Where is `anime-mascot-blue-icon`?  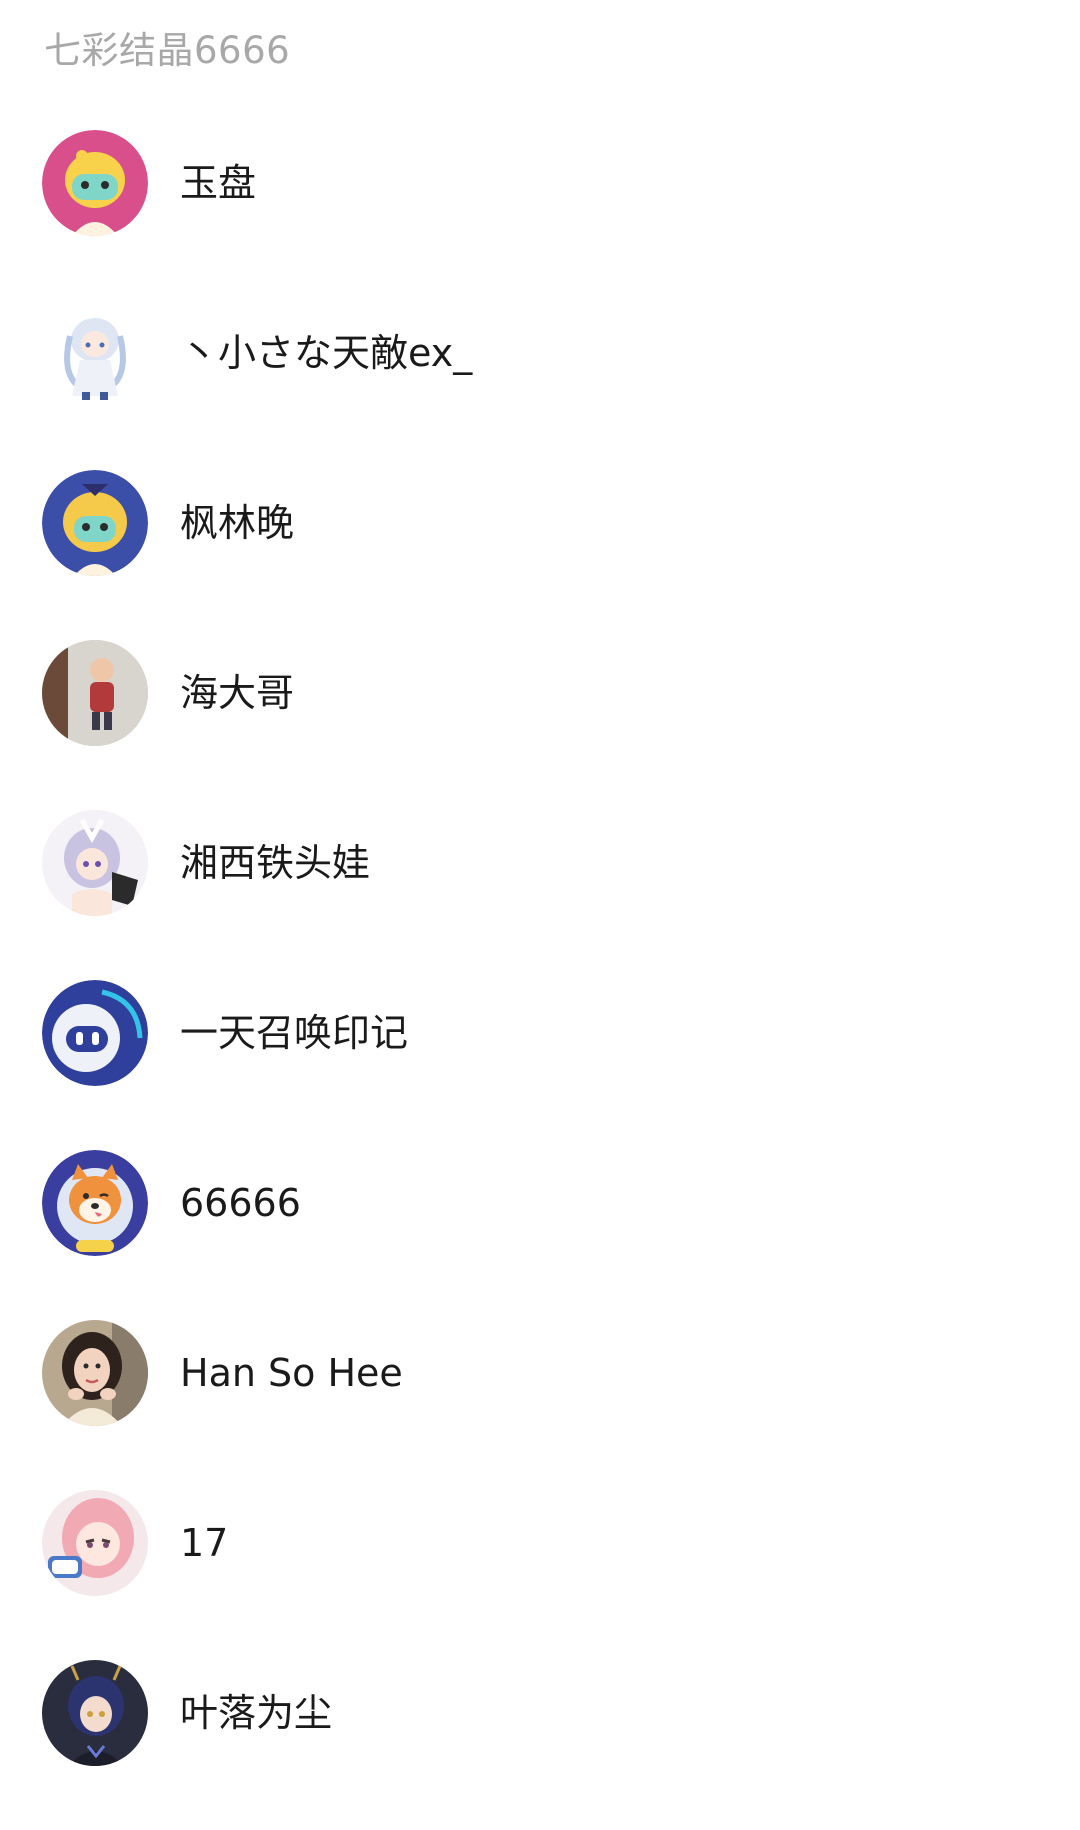
anime-mascot-blue-icon is located at coordinates (95, 523).